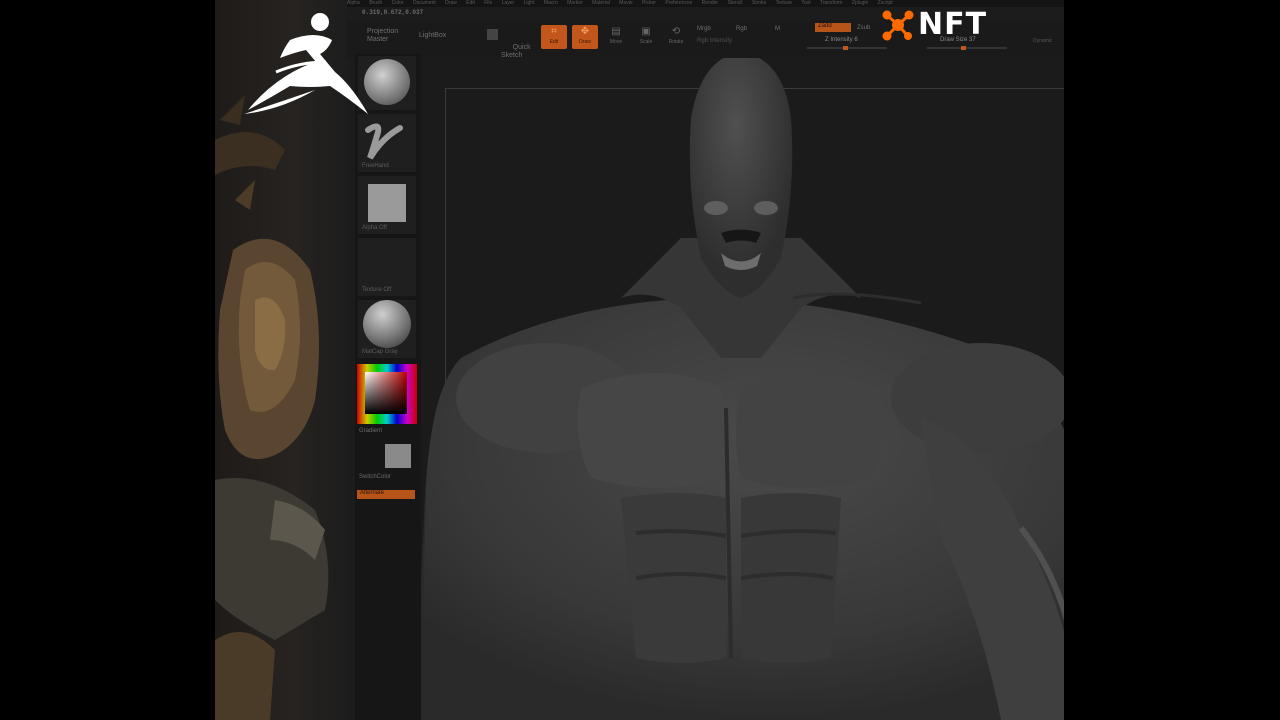  What do you see at coordinates (863, 28) in the screenshot?
I see `zsub-toggle: Zsub` at bounding box center [863, 28].